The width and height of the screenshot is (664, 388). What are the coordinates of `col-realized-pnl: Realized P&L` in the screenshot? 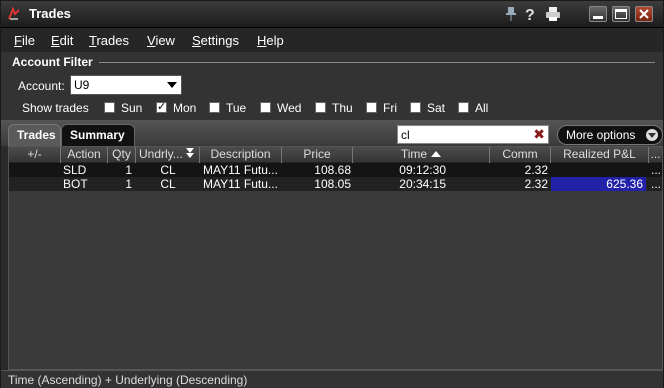 It's located at (600, 155).